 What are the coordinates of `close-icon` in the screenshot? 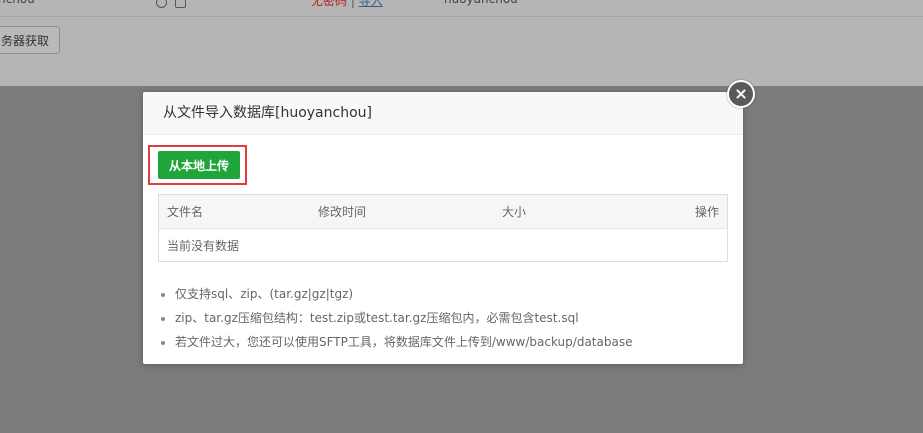 It's located at (741, 94).